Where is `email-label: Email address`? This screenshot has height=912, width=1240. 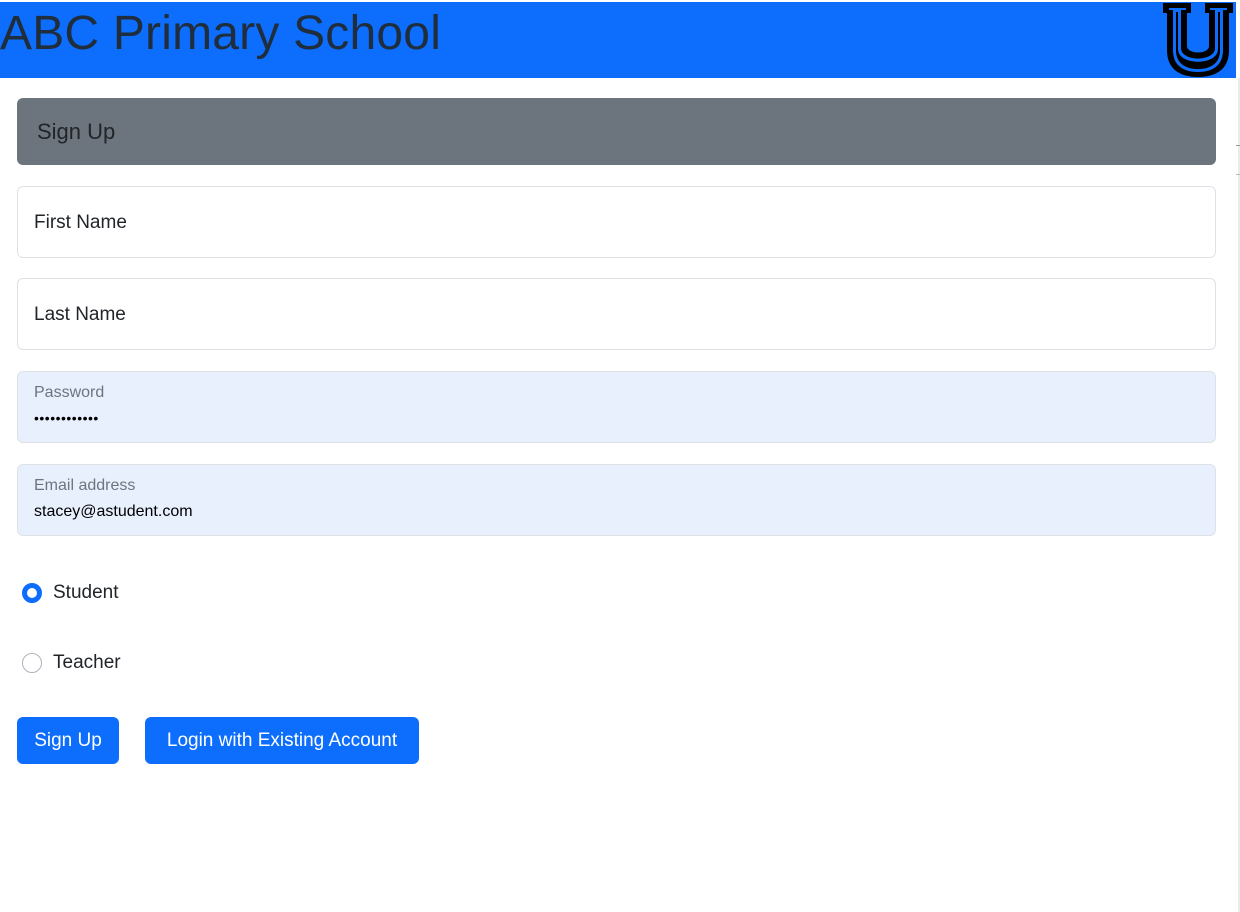 email-label: Email address is located at coordinates (85, 485).